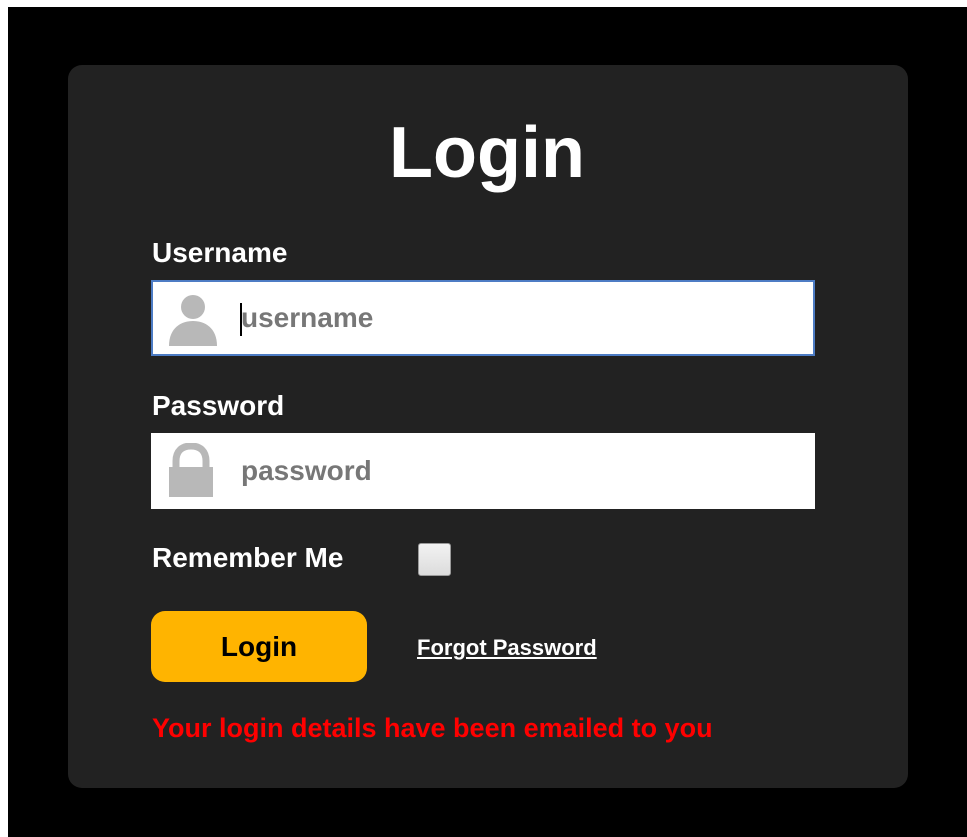  Describe the element at coordinates (248, 557) in the screenshot. I see `remember-me-label: Remember Me` at that location.